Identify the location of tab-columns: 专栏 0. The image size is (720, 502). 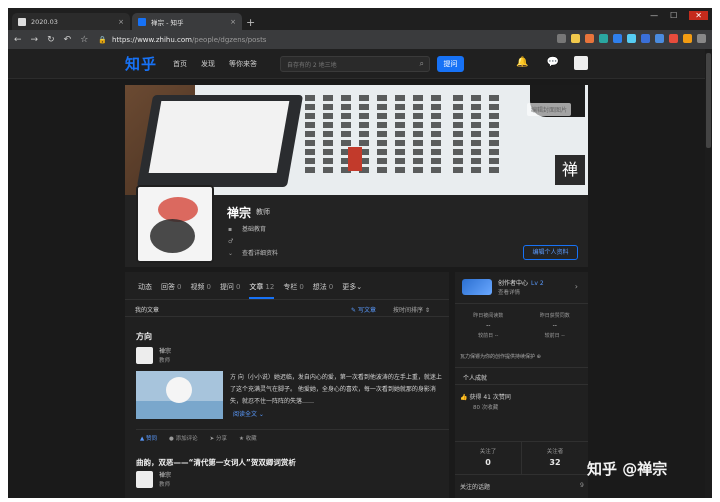
(293, 290).